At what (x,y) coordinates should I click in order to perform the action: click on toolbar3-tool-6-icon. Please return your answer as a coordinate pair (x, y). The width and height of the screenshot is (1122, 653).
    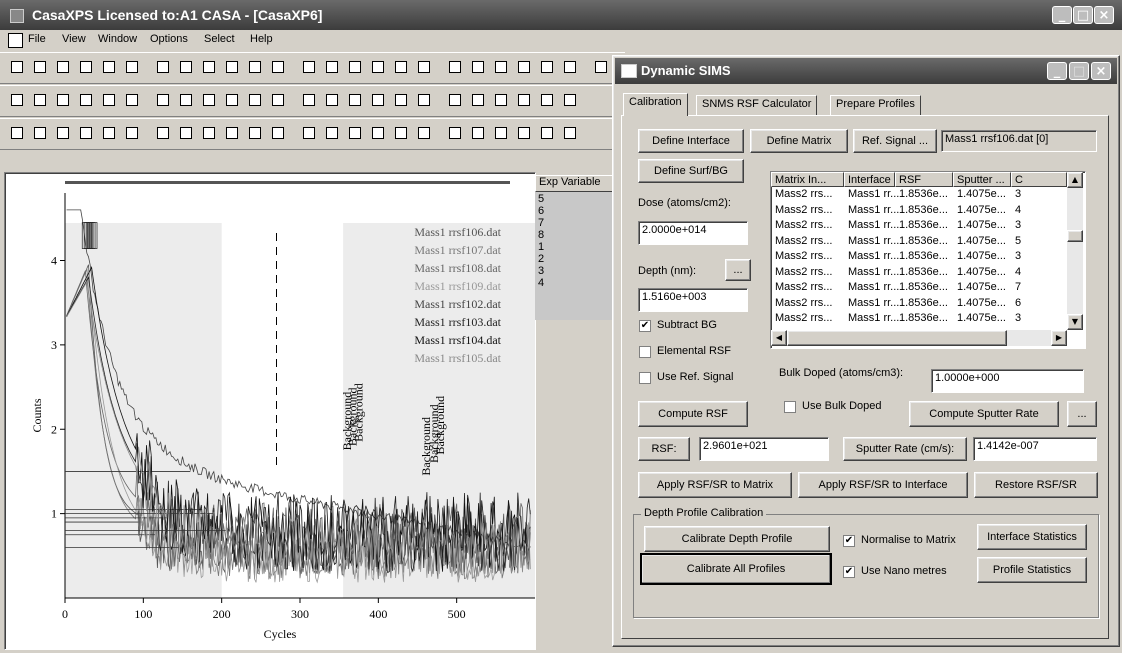
    Looking at the image, I should click on (132, 133).